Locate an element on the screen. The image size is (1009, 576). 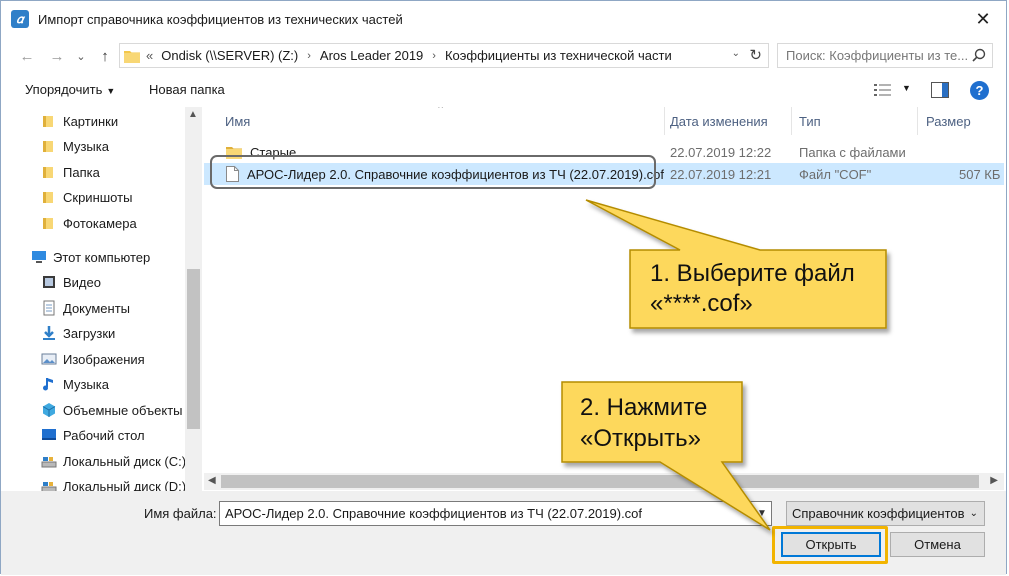
column-header-size: Размер is located at coordinates (948, 121).